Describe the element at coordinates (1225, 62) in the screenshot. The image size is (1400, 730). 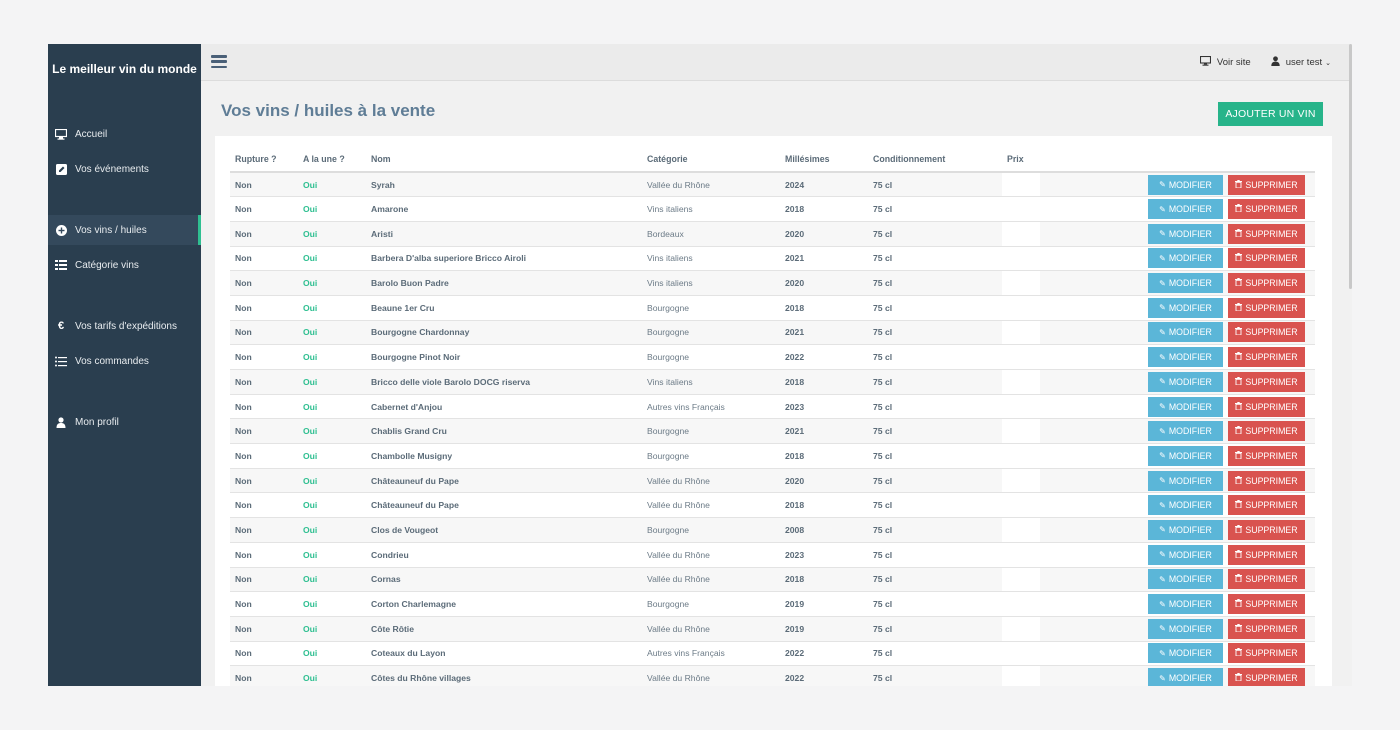
I see `voir-site-link: Voir site` at that location.